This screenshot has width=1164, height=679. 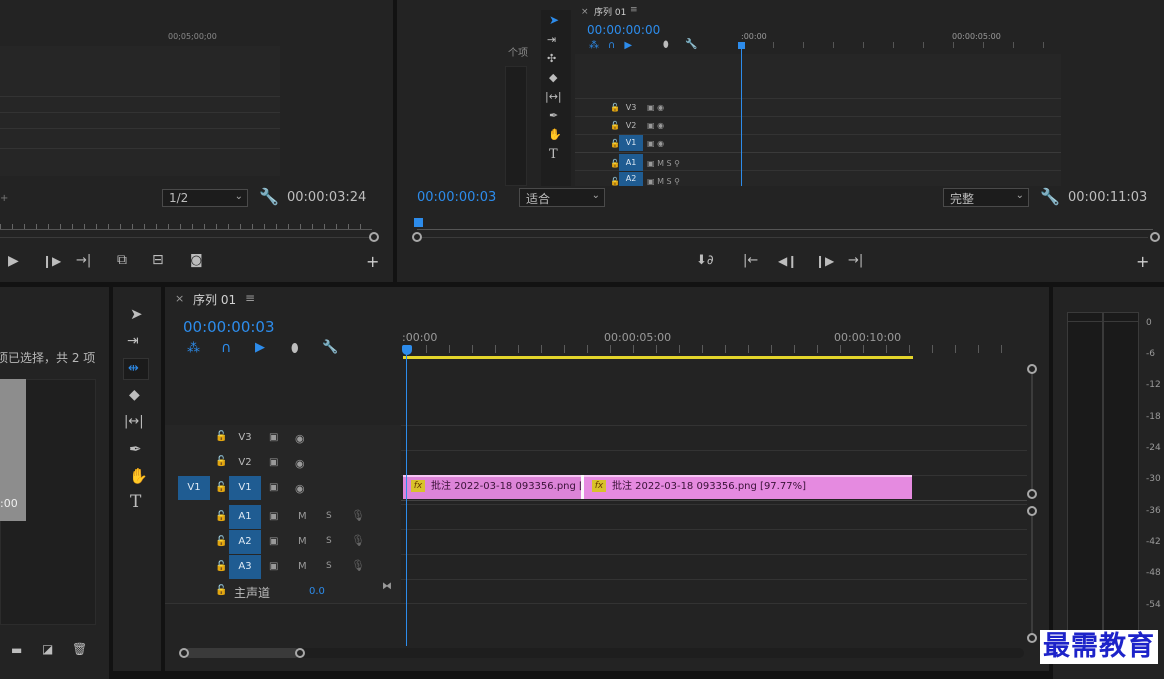 What do you see at coordinates (194, 488) in the screenshot?
I see `source-patch-v1: V1` at bounding box center [194, 488].